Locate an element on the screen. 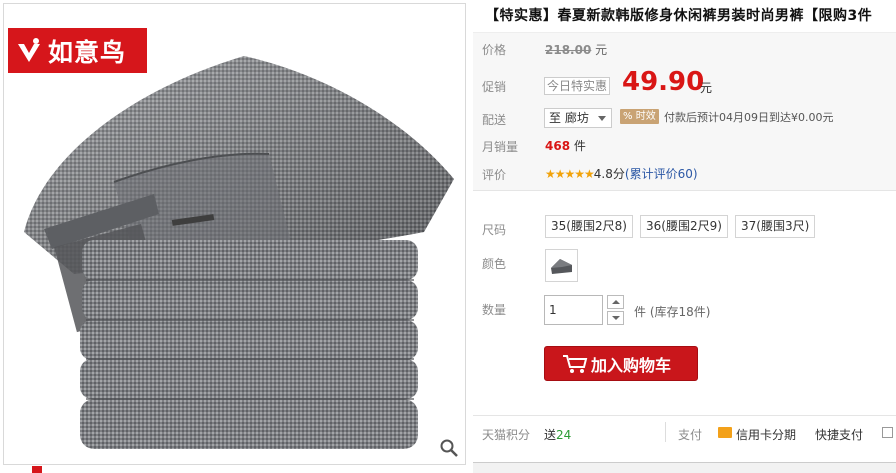 The image size is (896, 473). magnifier-icon is located at coordinates (449, 448).